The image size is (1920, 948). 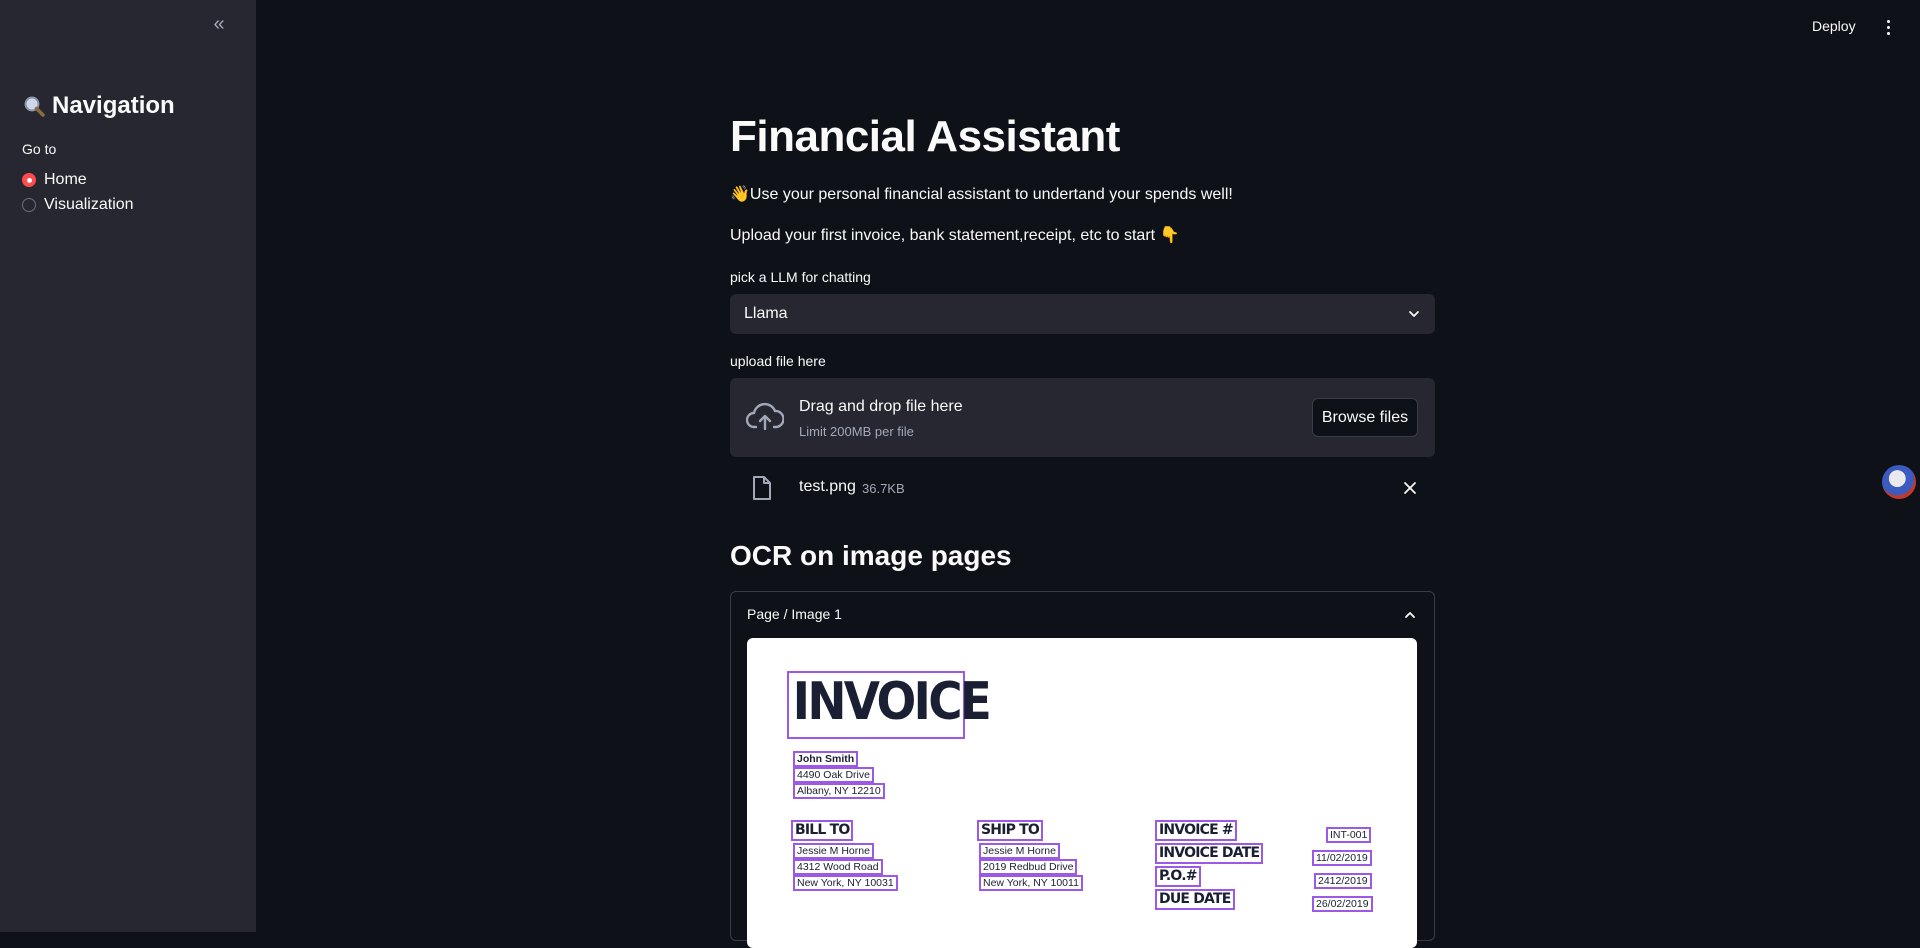 I want to click on ocr-box-invoice-no-label: INVOICE #, so click(x=1196, y=830).